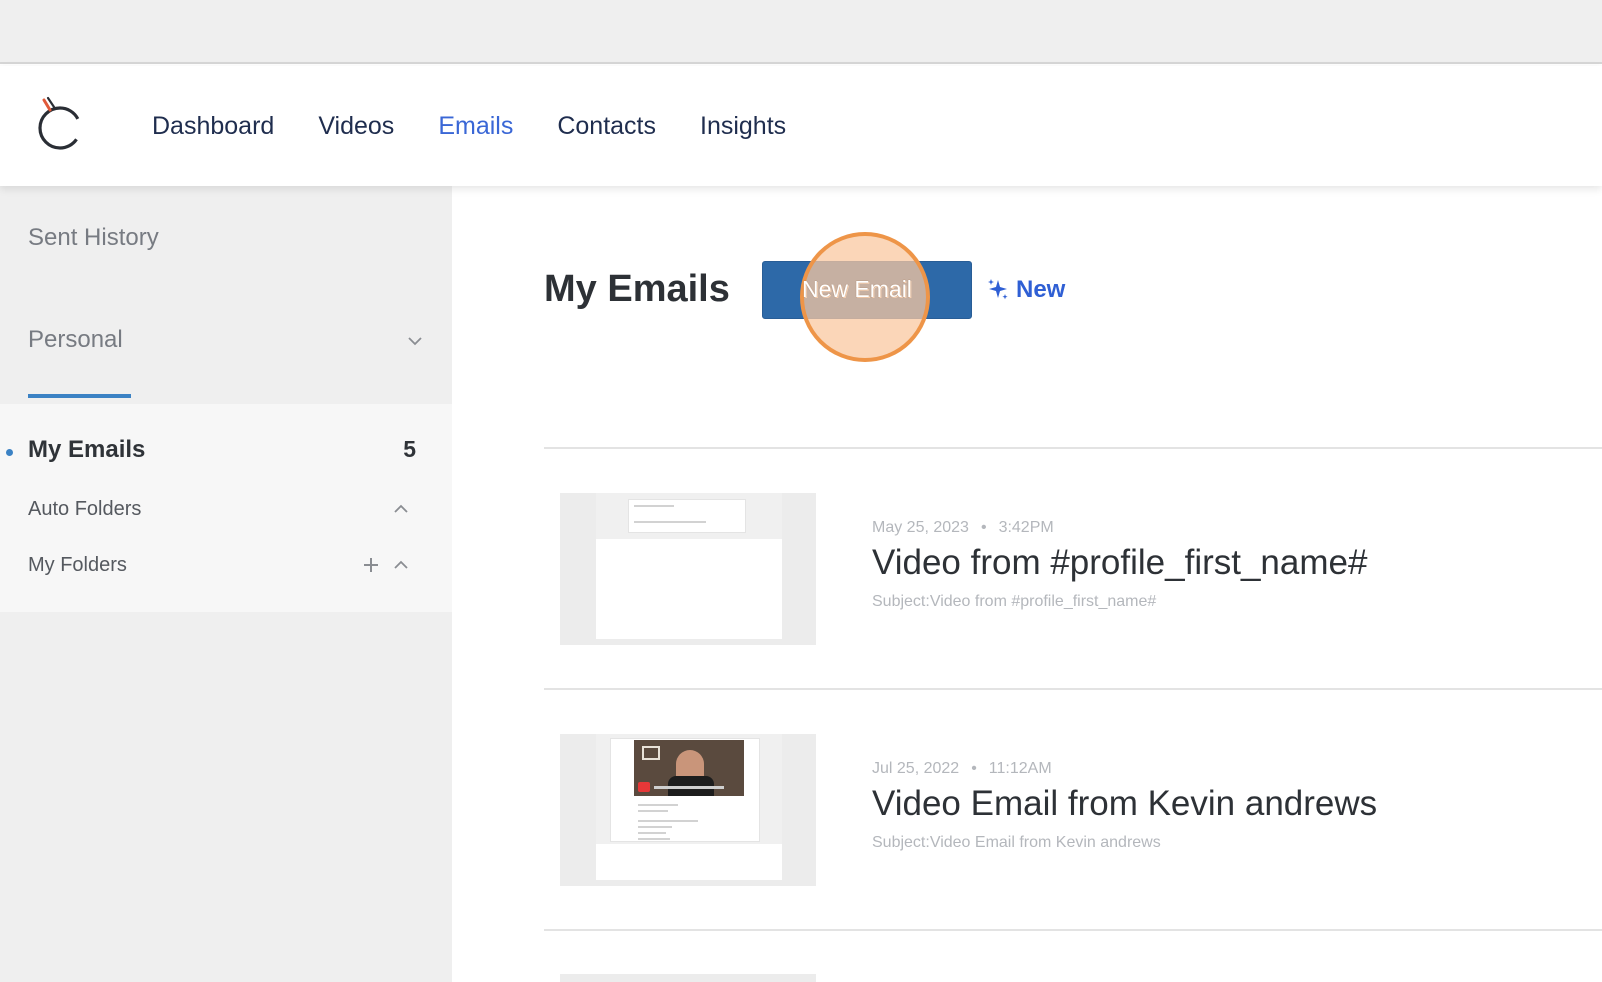 Image resolution: width=1602 pixels, height=982 pixels. What do you see at coordinates (743, 126) in the screenshot?
I see `nav-insights: Insights` at bounding box center [743, 126].